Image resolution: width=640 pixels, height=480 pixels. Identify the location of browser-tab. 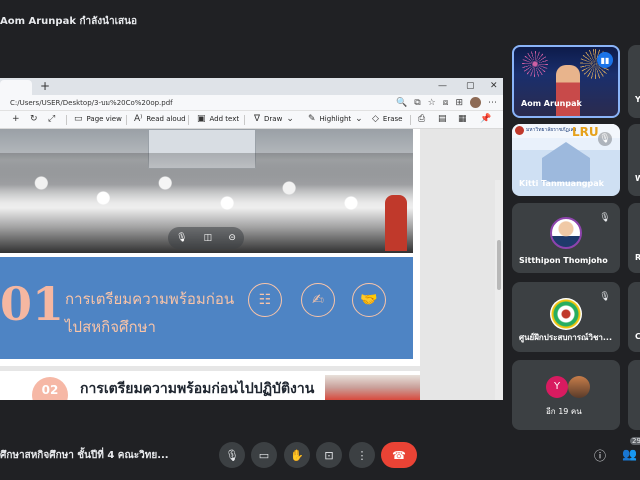
(16, 87).